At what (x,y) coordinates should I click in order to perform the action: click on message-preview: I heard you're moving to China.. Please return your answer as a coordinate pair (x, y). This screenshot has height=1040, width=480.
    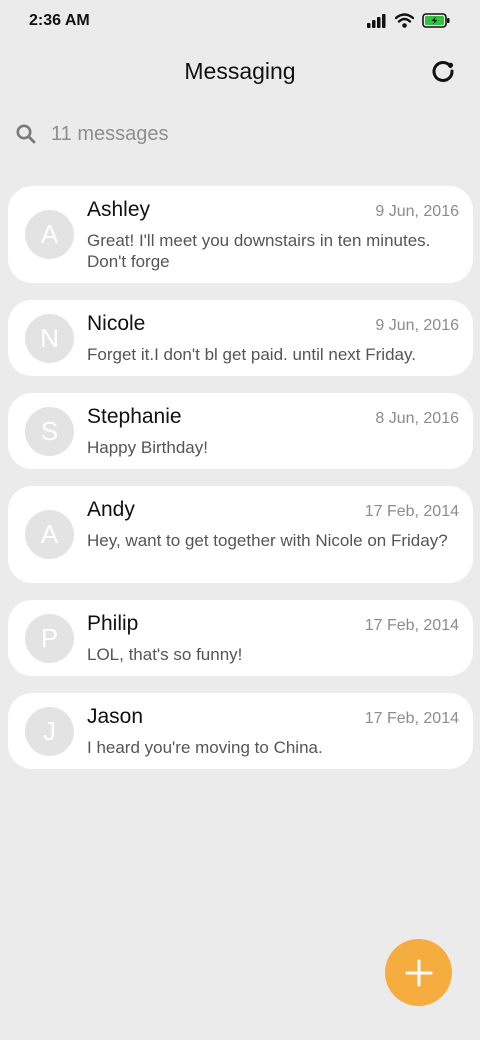
    Looking at the image, I should click on (205, 747).